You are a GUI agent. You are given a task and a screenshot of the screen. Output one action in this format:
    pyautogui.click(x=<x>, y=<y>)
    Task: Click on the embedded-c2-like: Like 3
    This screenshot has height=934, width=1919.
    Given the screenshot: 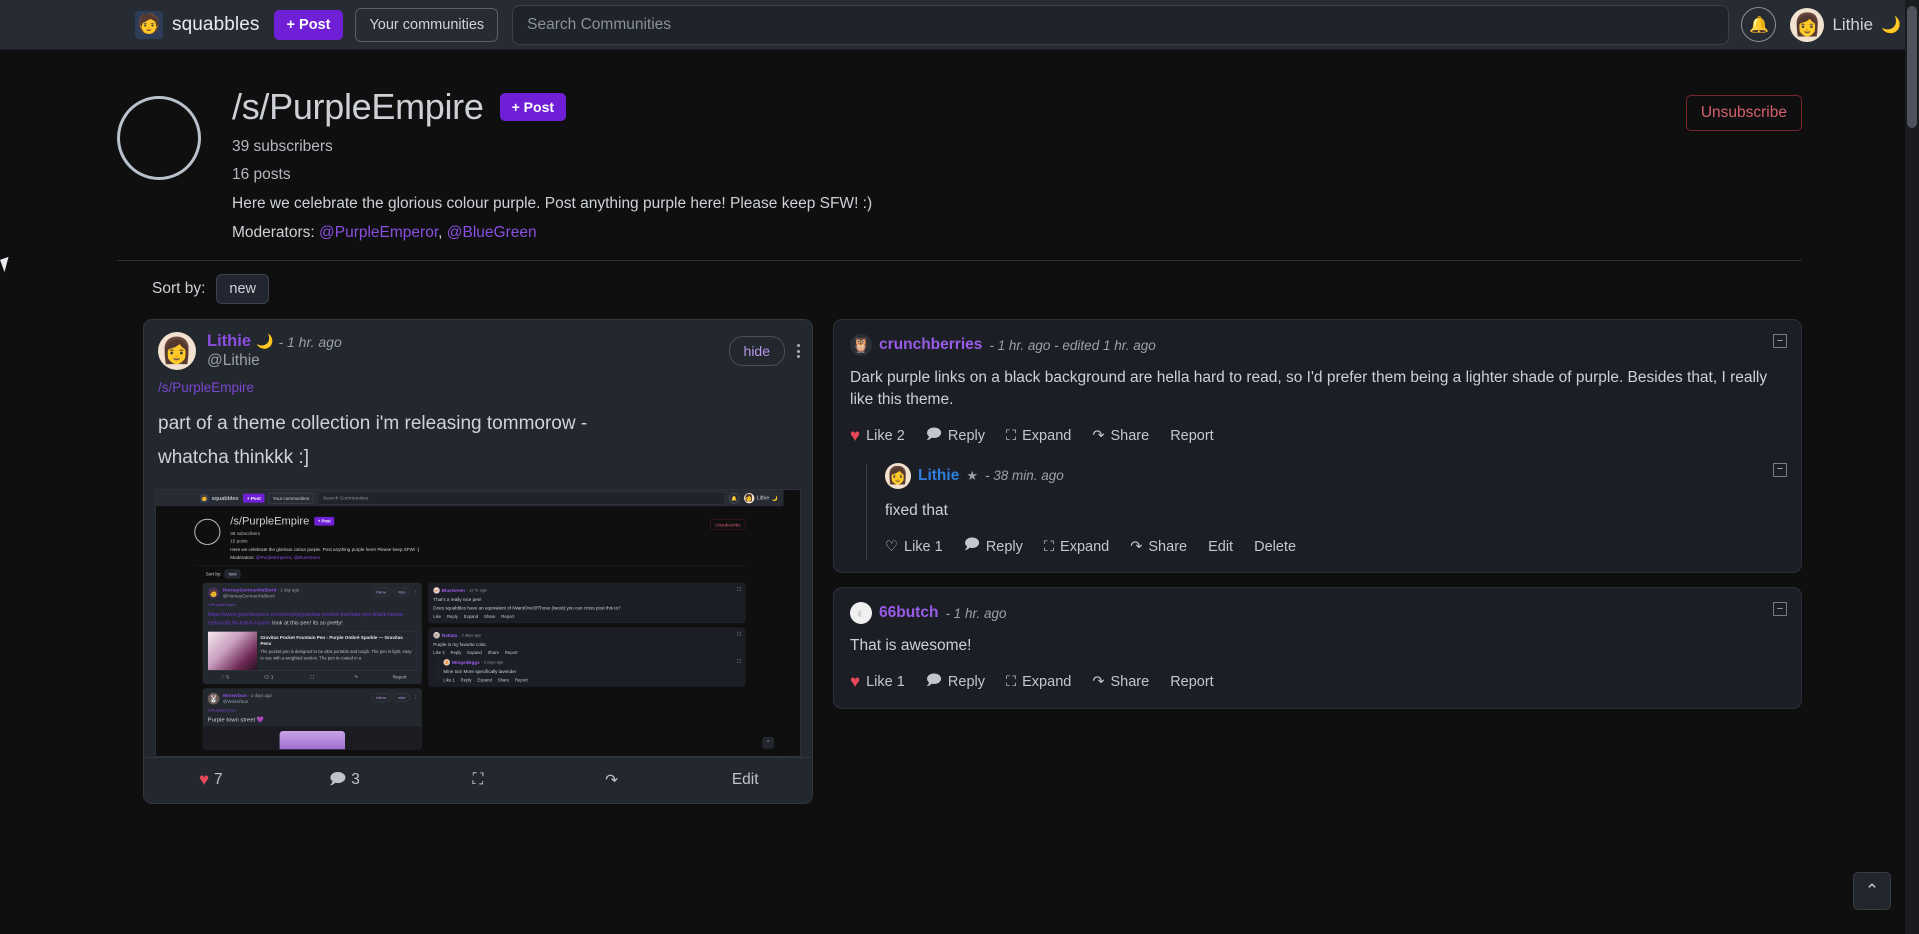 What is the action you would take?
    pyautogui.click(x=439, y=652)
    